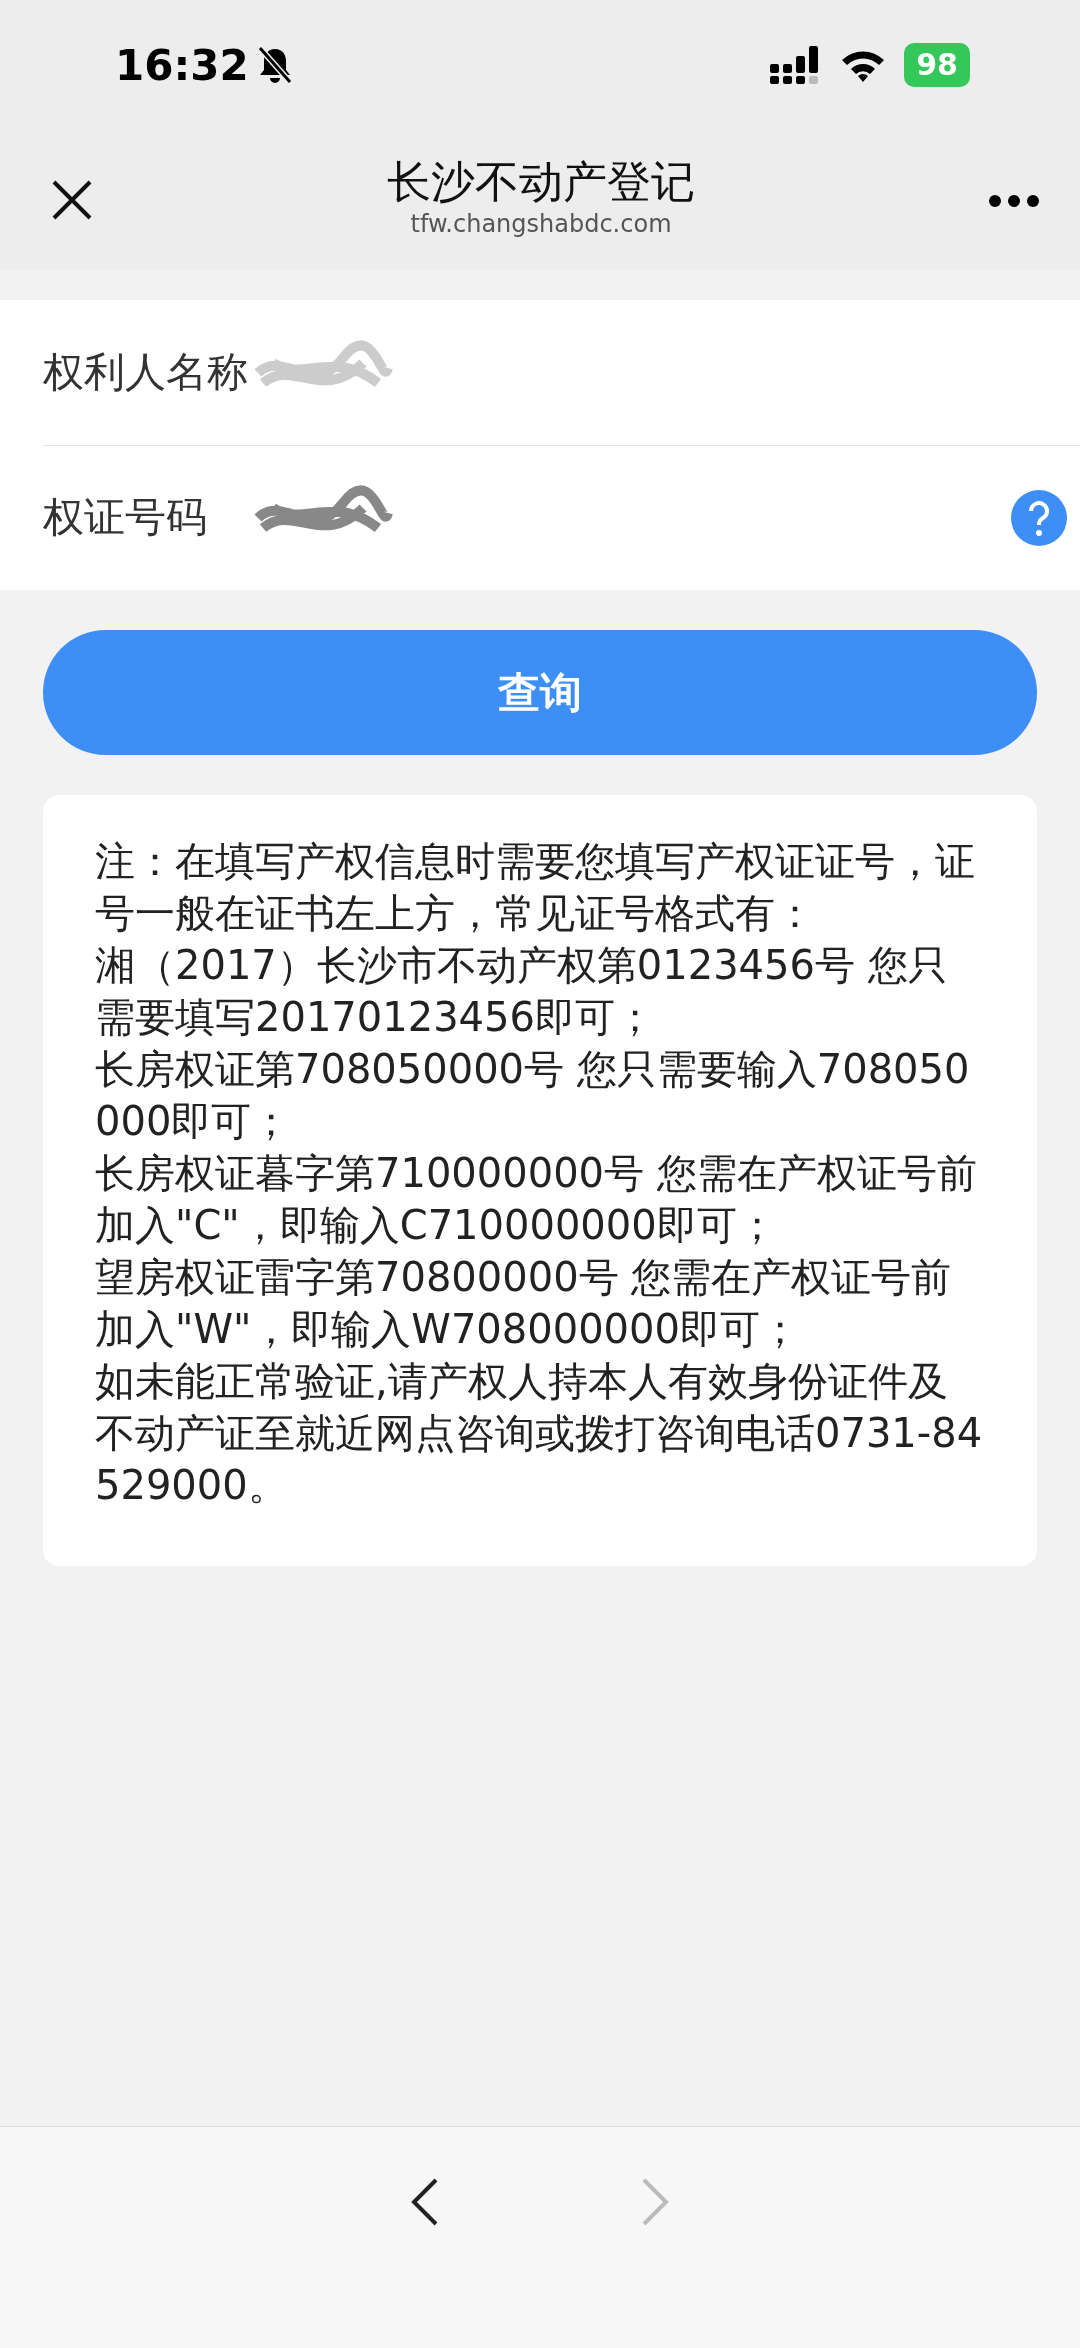  I want to click on query-button: 查询, so click(540, 692).